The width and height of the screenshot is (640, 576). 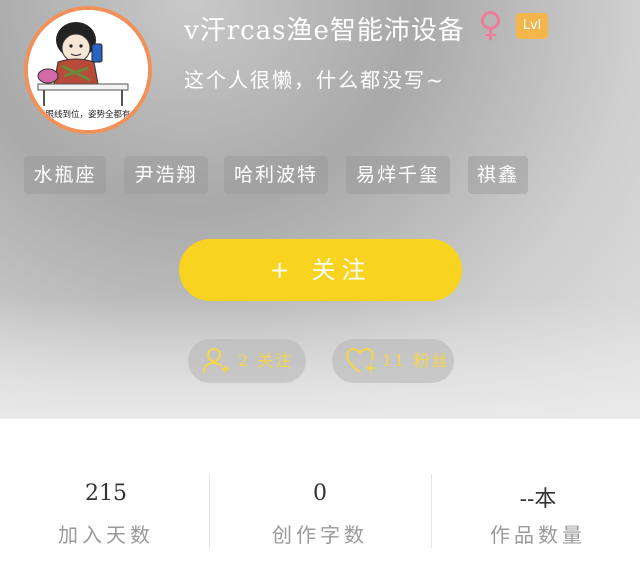 I want to click on tag-item: 水瓶座, so click(x=65, y=175).